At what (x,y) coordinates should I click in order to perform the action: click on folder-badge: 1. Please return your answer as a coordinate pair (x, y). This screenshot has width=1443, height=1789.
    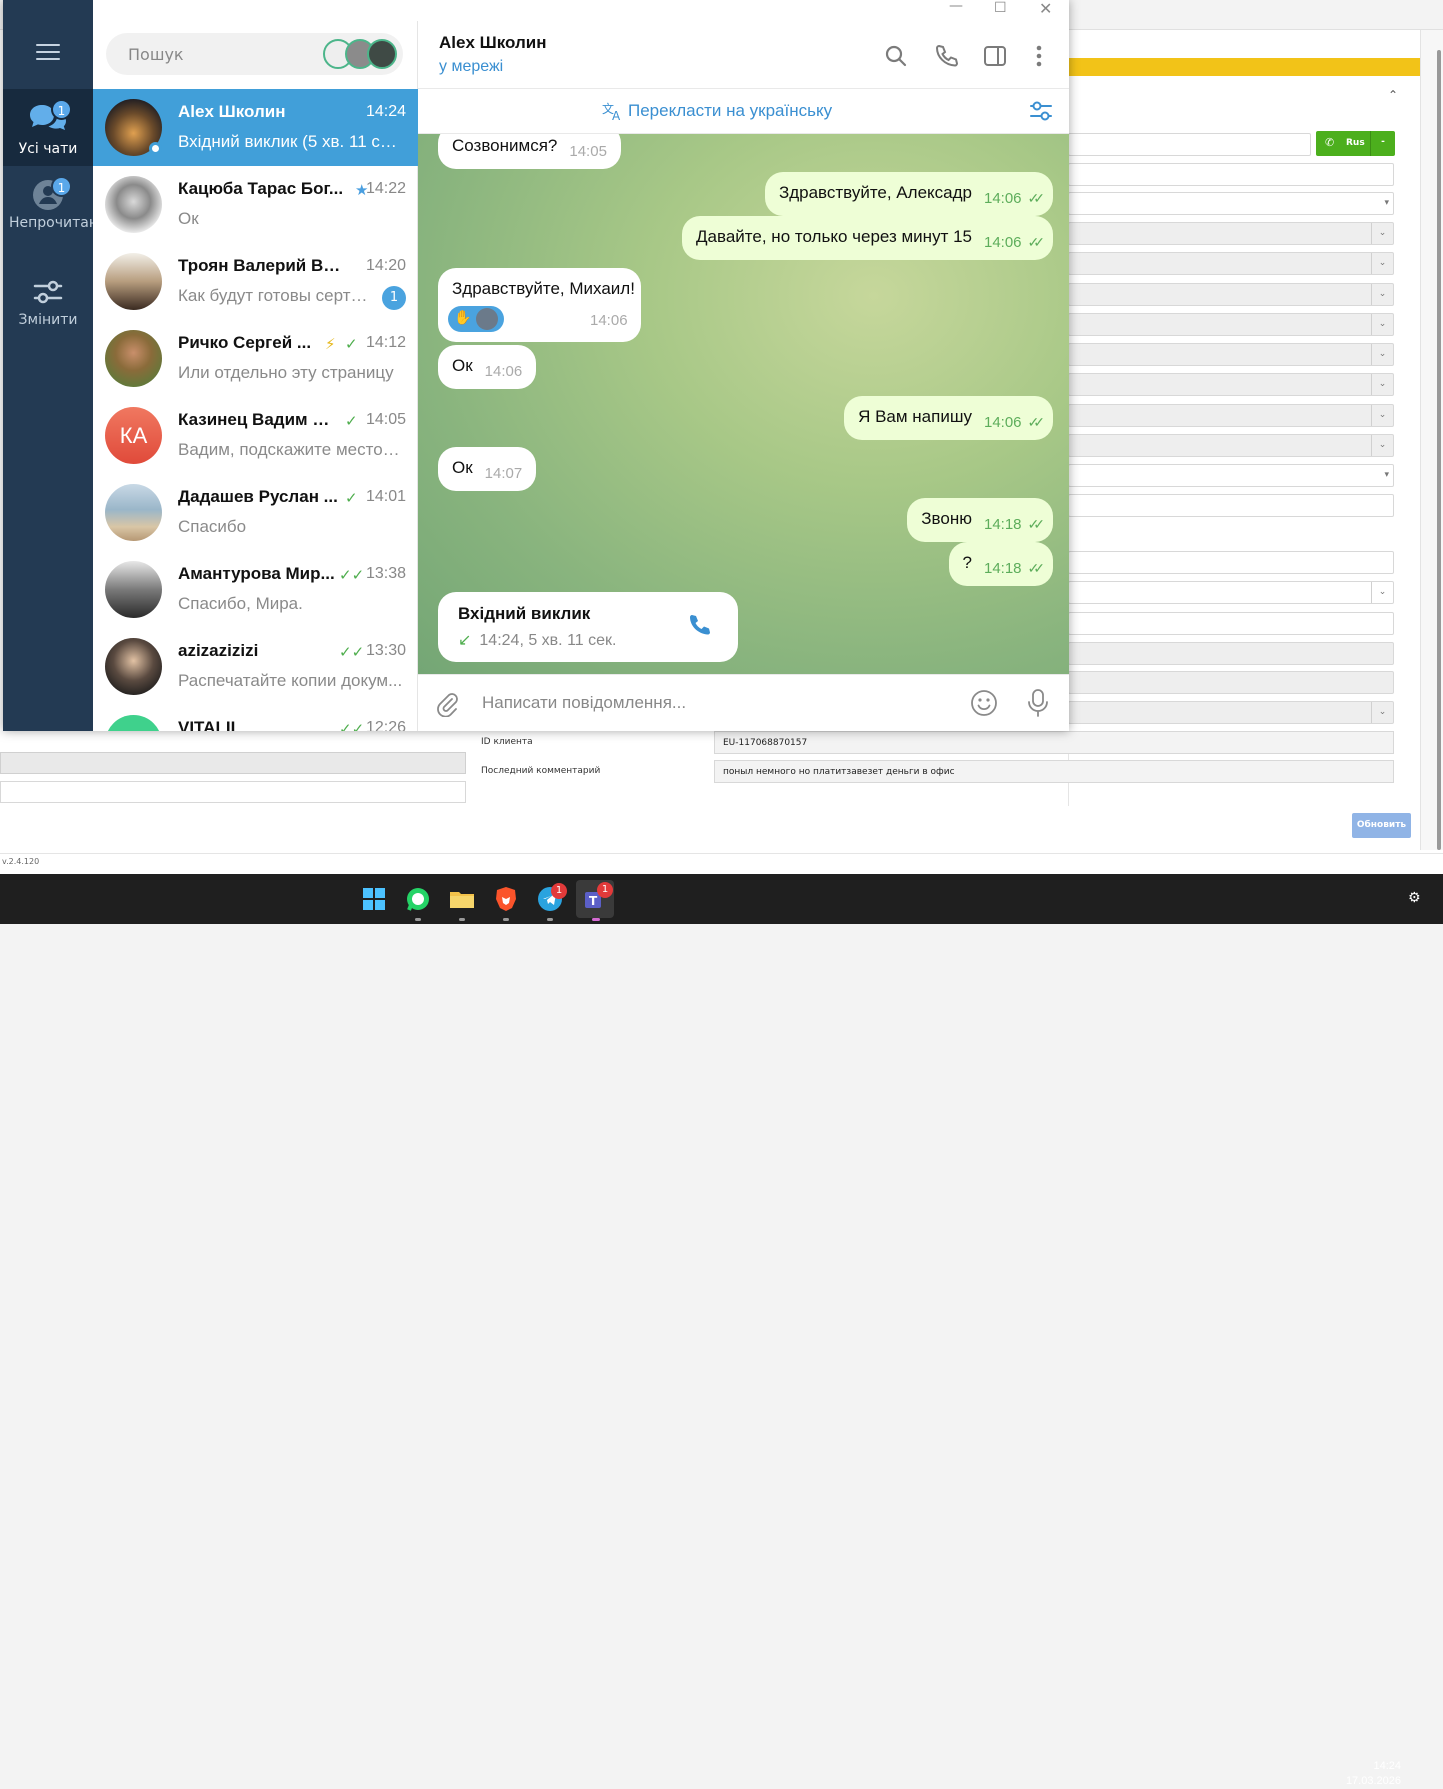
    Looking at the image, I should click on (61, 109).